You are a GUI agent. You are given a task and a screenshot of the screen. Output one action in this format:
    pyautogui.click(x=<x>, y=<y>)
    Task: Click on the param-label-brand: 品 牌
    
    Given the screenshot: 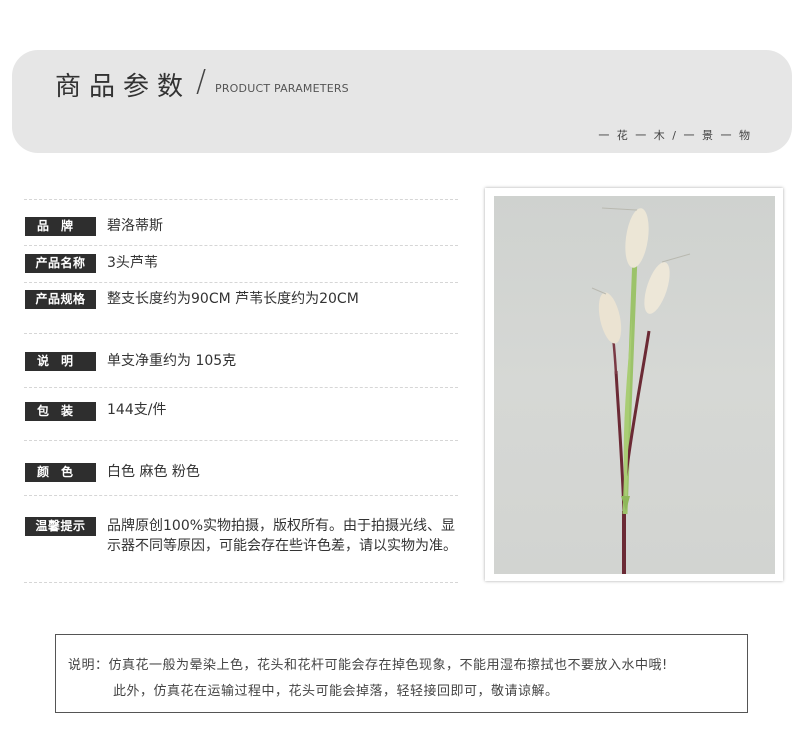 What is the action you would take?
    pyautogui.click(x=60, y=226)
    